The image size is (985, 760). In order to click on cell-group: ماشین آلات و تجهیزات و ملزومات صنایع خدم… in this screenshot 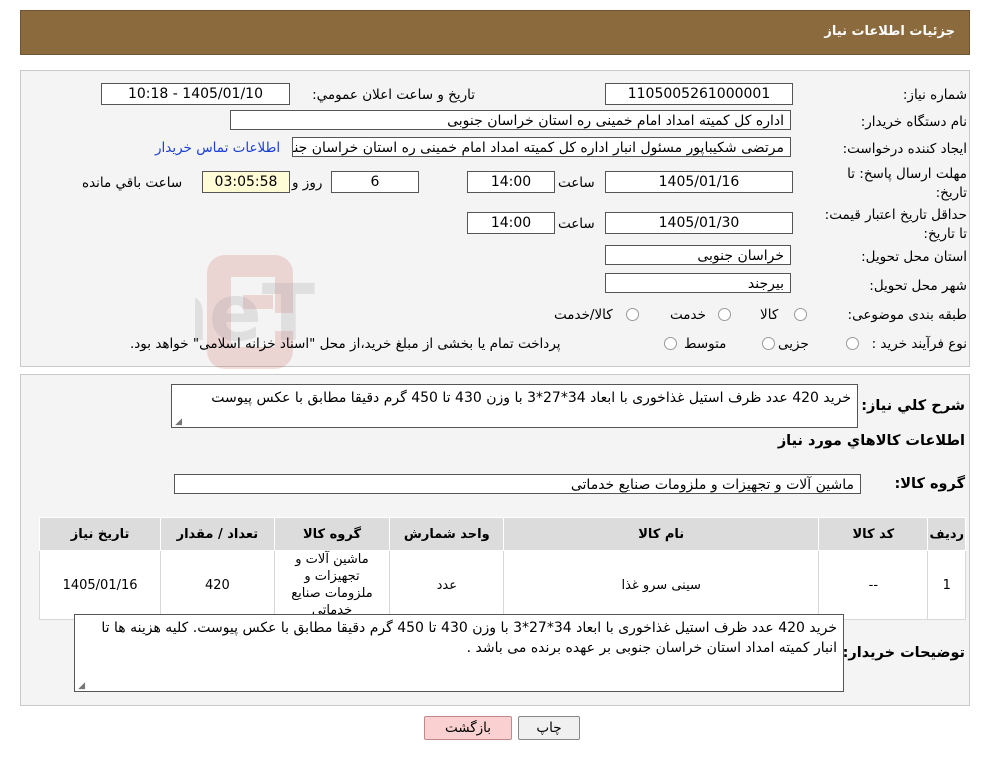, I will do `click(332, 585)`.